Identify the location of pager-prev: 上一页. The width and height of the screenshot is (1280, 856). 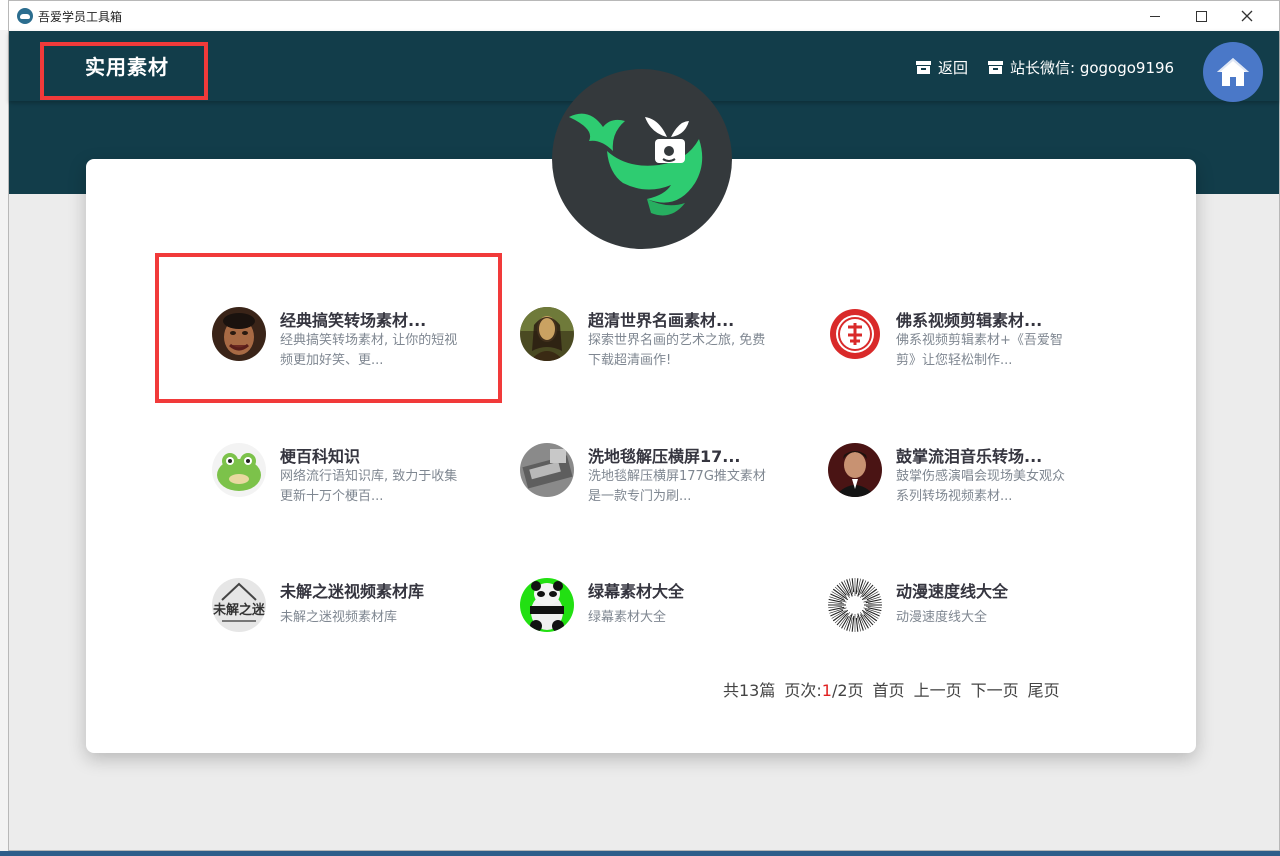
(938, 689).